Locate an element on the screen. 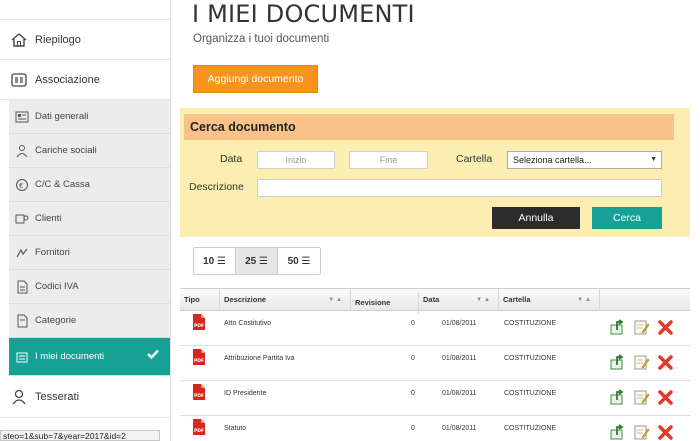 Image resolution: width=700 pixels, height=441 pixels. column-header-actions is located at coordinates (645, 300).